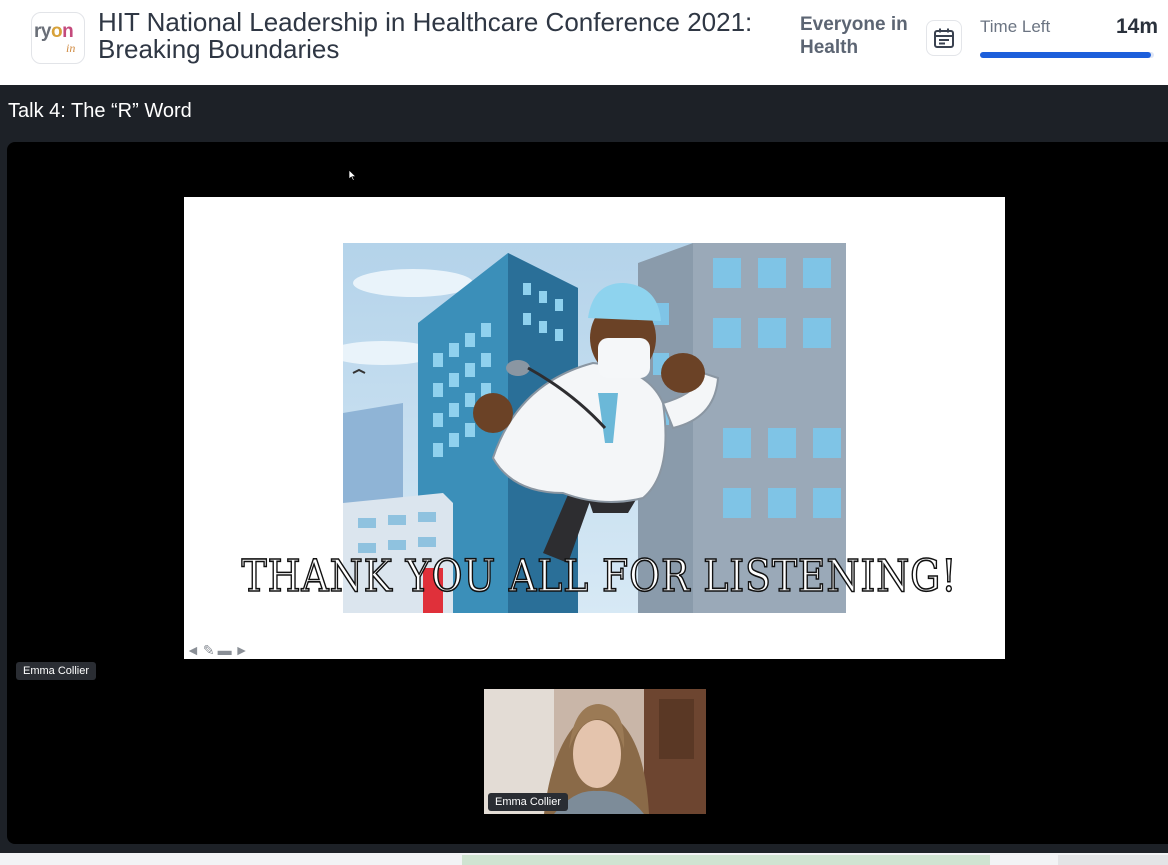 This screenshot has width=1168, height=865. What do you see at coordinates (528, 802) in the screenshot?
I see `video-name-tag: Emma Collier` at bounding box center [528, 802].